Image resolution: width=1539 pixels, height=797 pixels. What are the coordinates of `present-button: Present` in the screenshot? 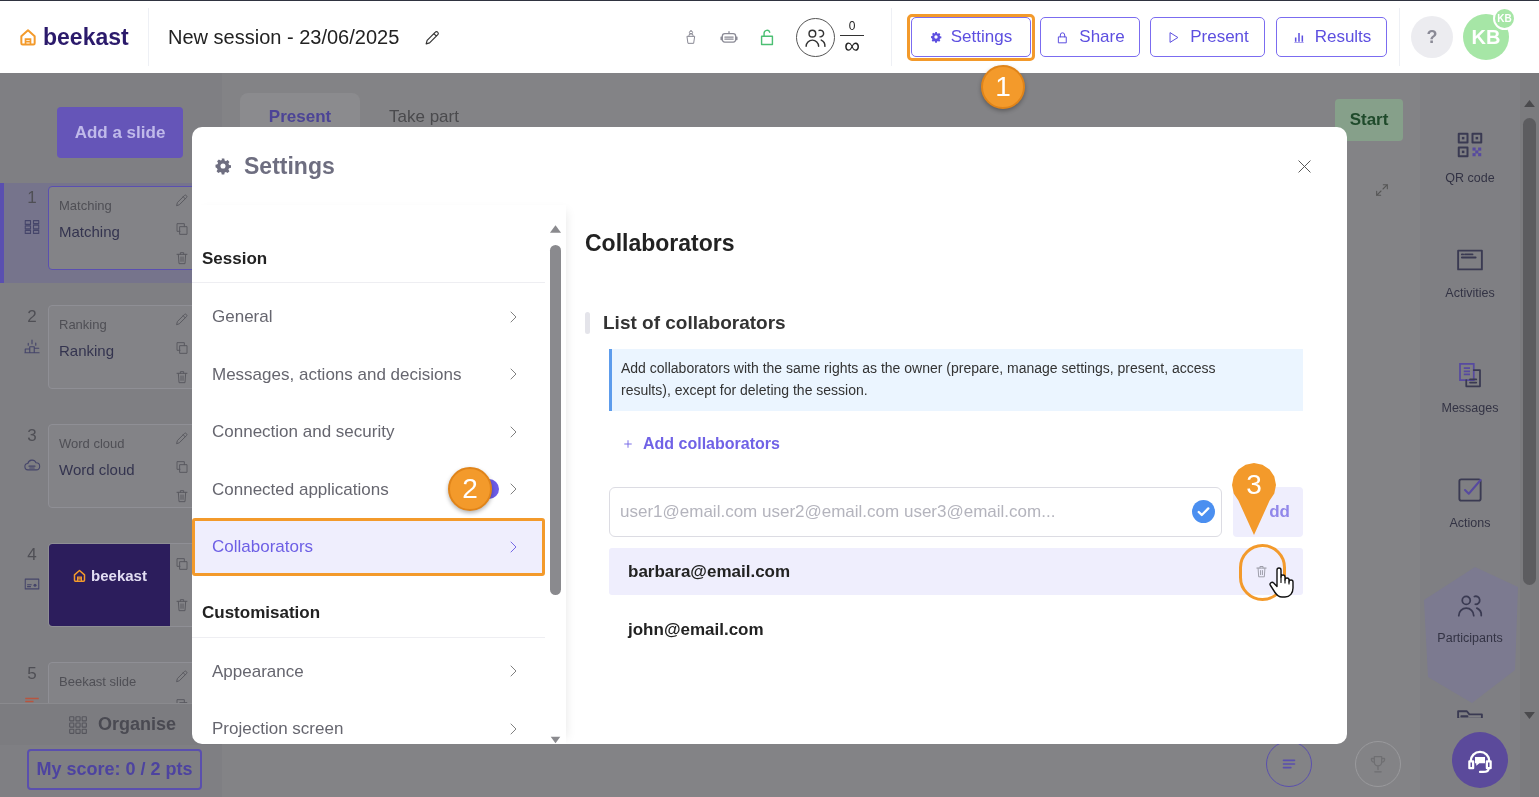 It's located at (1207, 37).